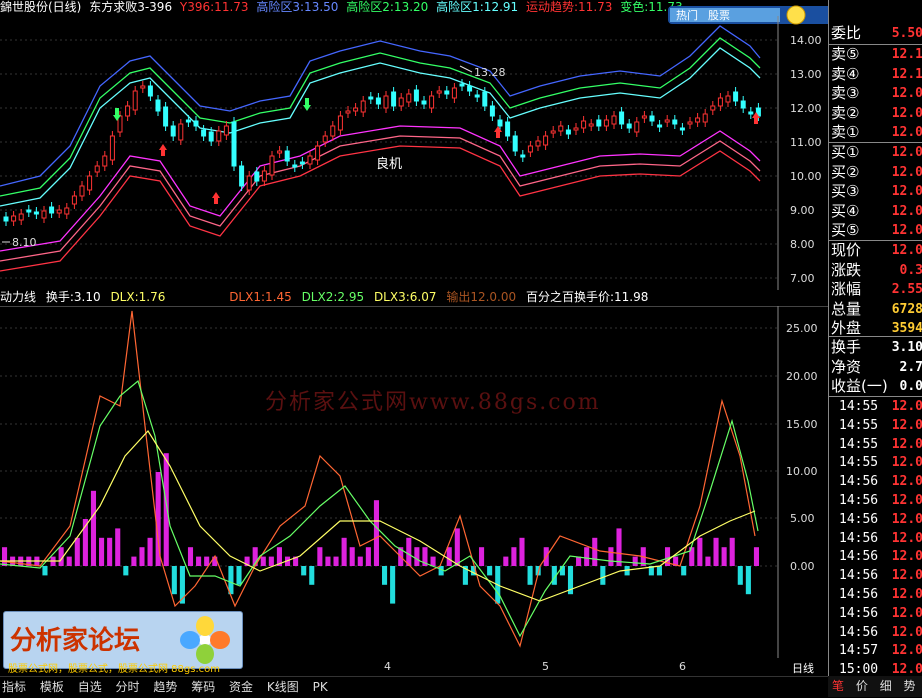 Image resolution: width=922 pixels, height=698 pixels. Describe the element at coordinates (845, 191) in the screenshot. I see `buy-label: 买③` at that location.